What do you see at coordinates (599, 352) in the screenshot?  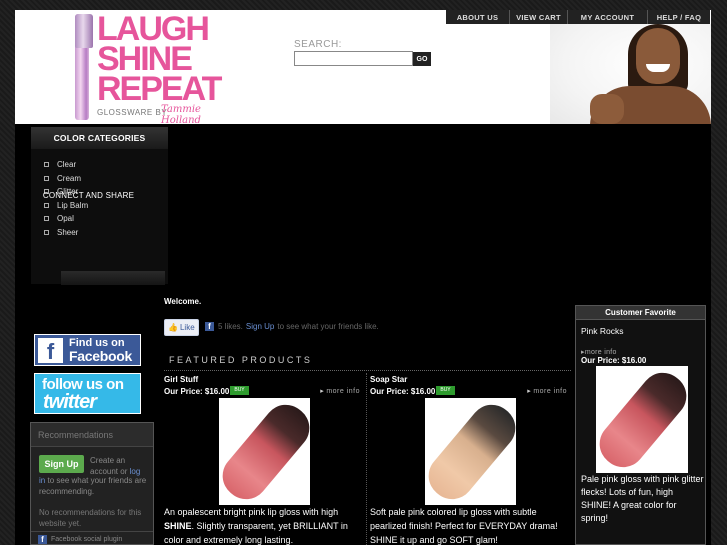 I see `favorite-more-info-link: ▸more info` at bounding box center [599, 352].